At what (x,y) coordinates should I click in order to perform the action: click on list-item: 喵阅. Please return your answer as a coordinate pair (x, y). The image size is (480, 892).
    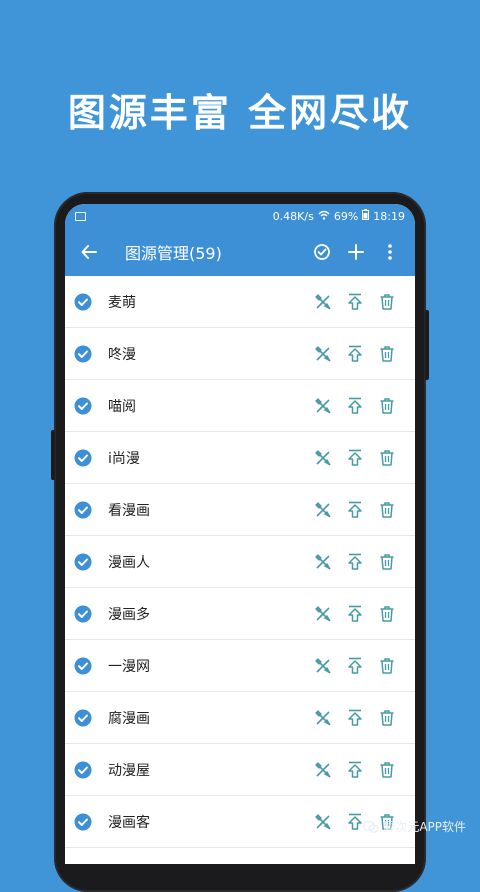
    Looking at the image, I should click on (240, 406).